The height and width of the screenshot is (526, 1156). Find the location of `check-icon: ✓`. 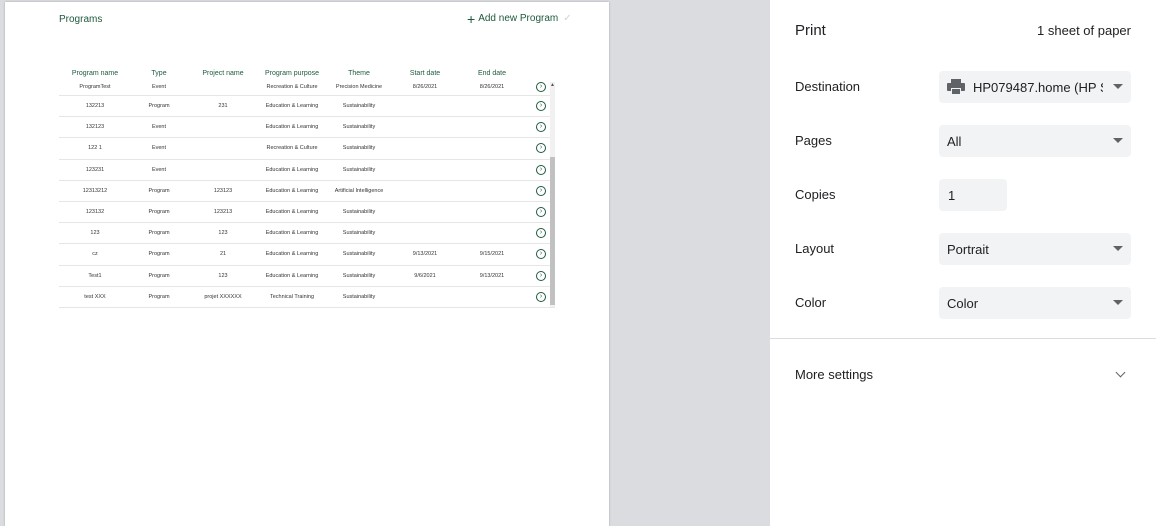

check-icon: ✓ is located at coordinates (567, 18).